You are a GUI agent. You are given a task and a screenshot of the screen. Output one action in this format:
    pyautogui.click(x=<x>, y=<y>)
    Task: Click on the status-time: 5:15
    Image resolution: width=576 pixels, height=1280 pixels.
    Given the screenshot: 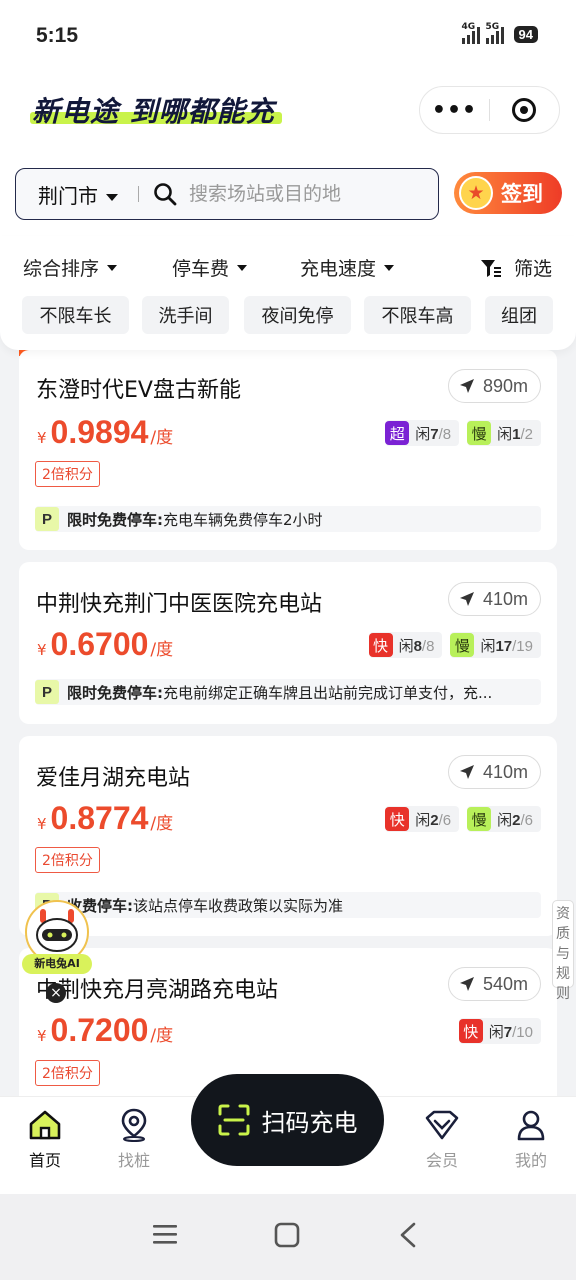 What is the action you would take?
    pyautogui.click(x=57, y=35)
    